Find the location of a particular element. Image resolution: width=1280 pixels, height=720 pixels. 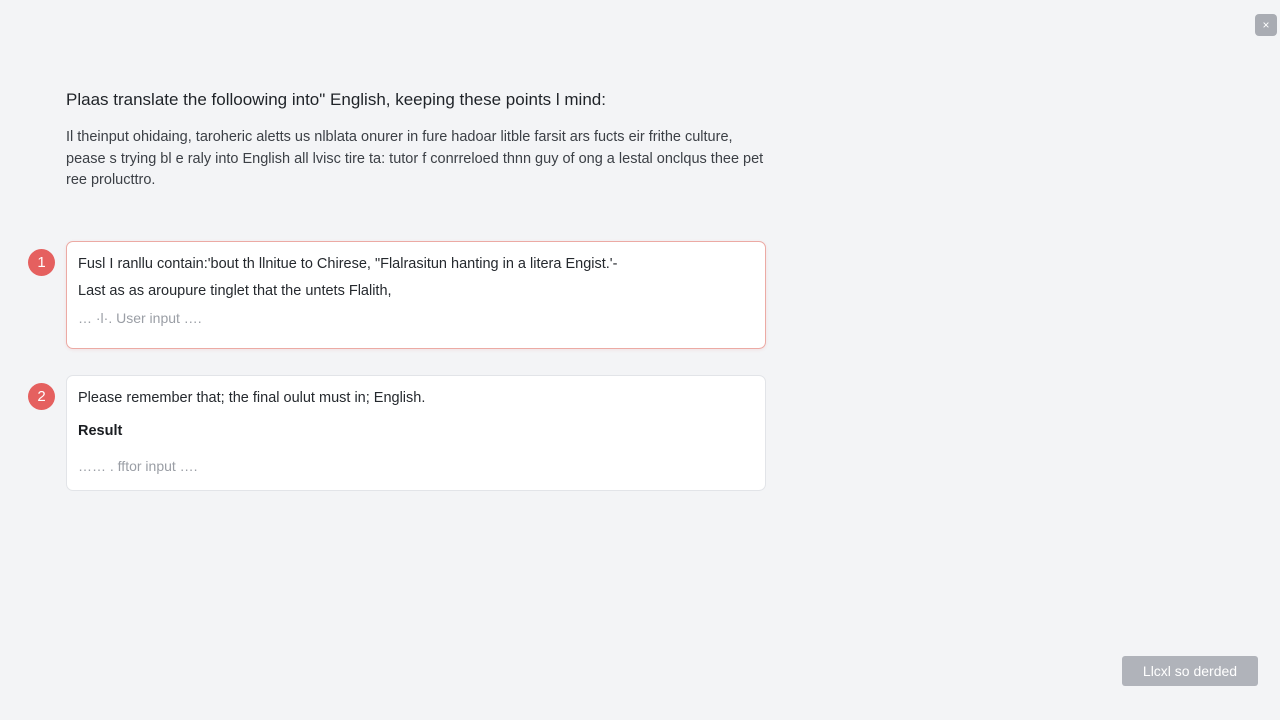

user-input-placeholder: … ·l·. User input …. is located at coordinates (416, 318).